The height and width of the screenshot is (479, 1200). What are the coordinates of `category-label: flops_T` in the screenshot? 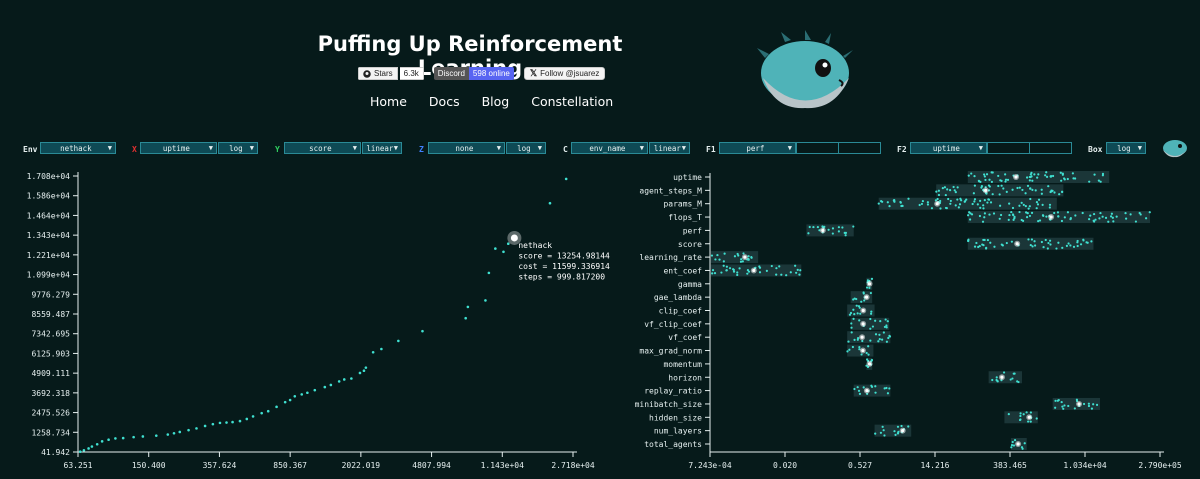 It's located at (685, 217).